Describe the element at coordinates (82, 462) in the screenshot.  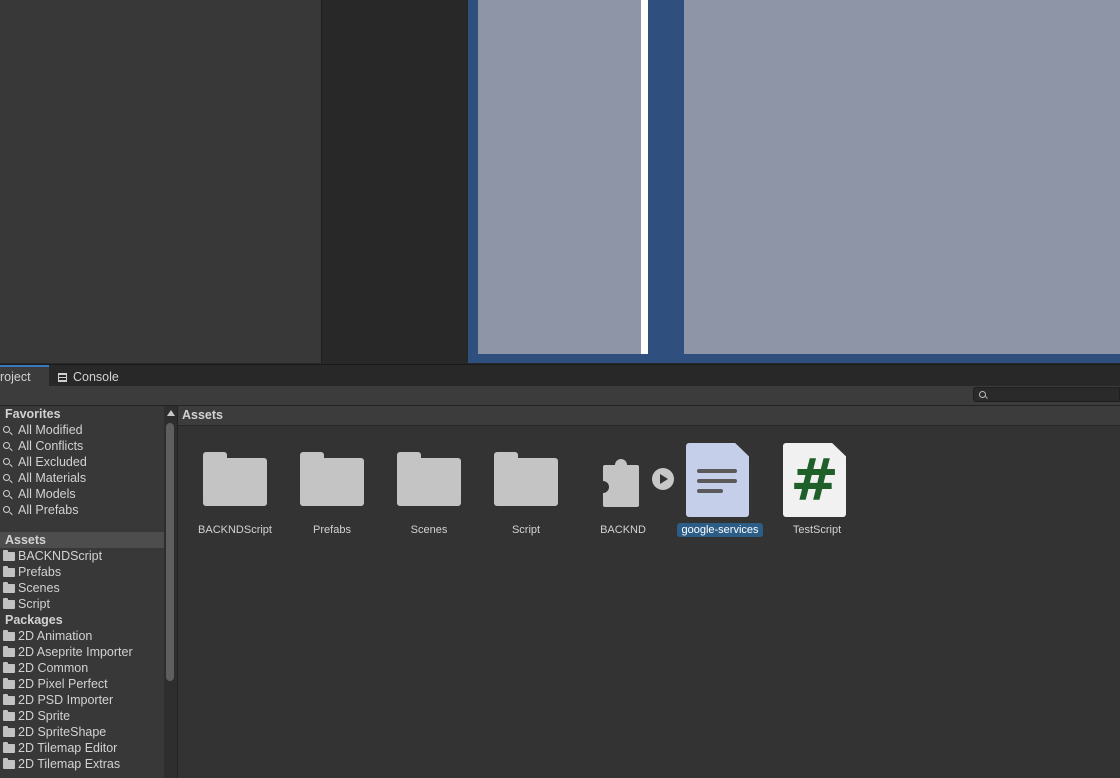
I see `tree-favorite-item: All Excluded` at that location.